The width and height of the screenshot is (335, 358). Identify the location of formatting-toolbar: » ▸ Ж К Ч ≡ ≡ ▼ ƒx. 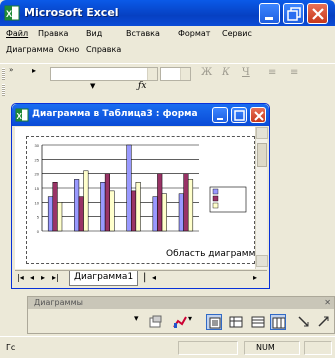
(167, 80).